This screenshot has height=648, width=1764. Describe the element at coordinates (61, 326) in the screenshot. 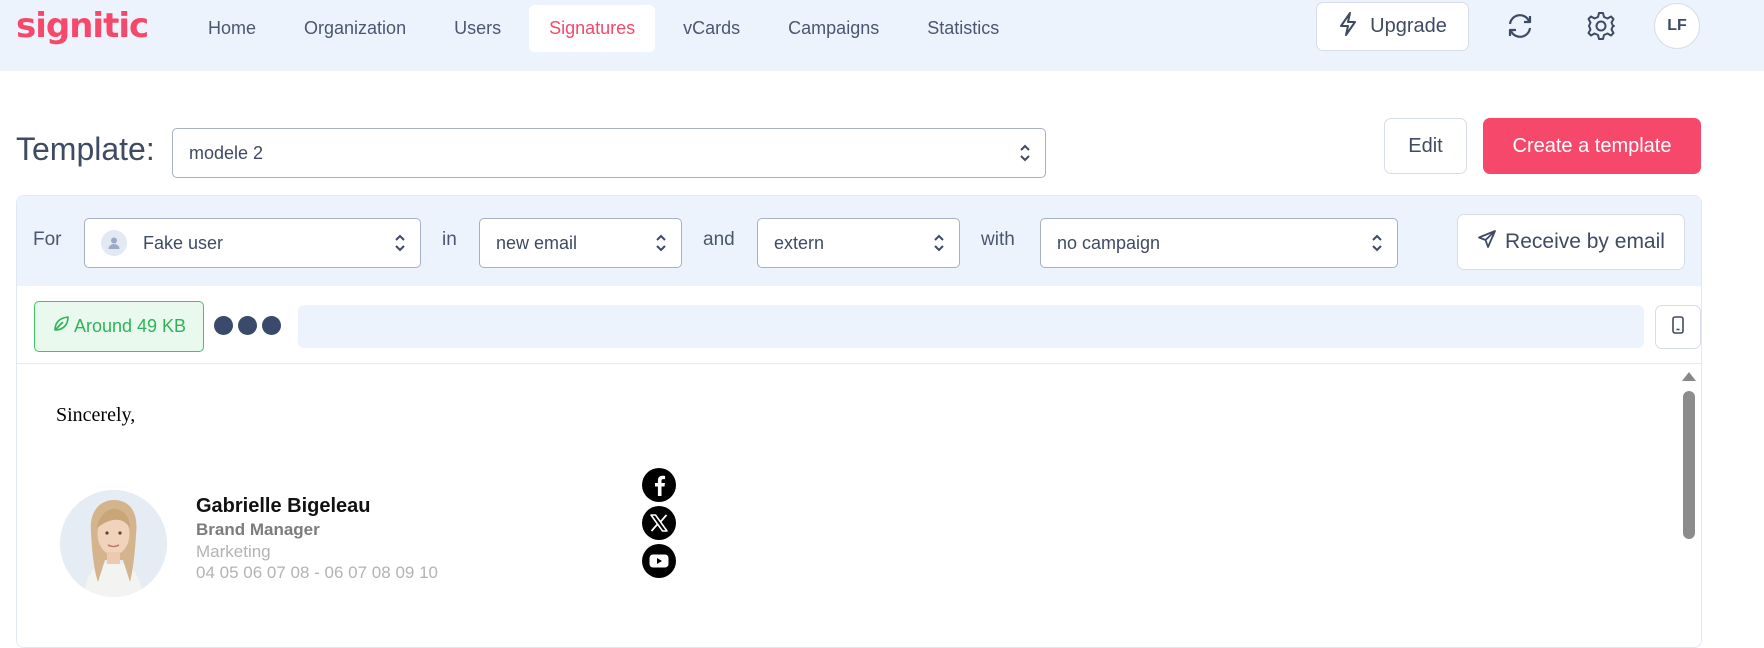

I see `leaf-icon` at that location.